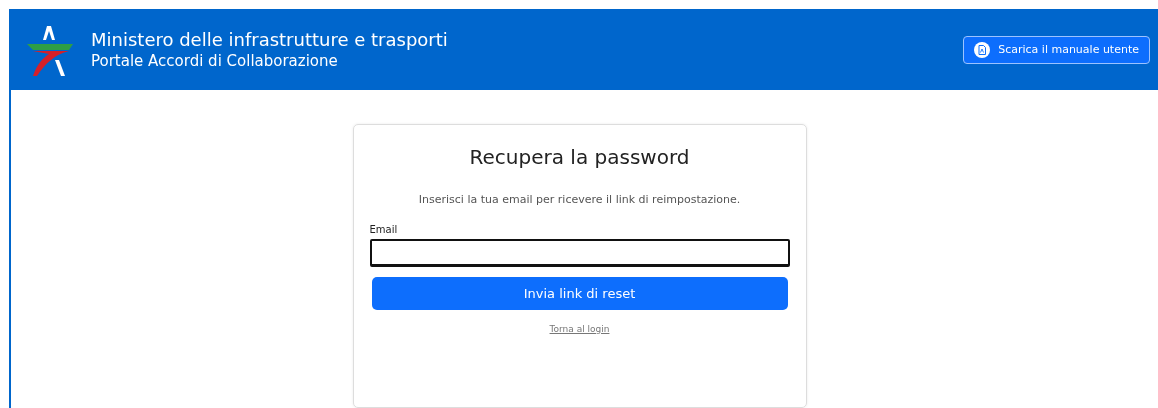  I want to click on portal-subtitle: Portale Accordi di Collaborazione, so click(215, 61).